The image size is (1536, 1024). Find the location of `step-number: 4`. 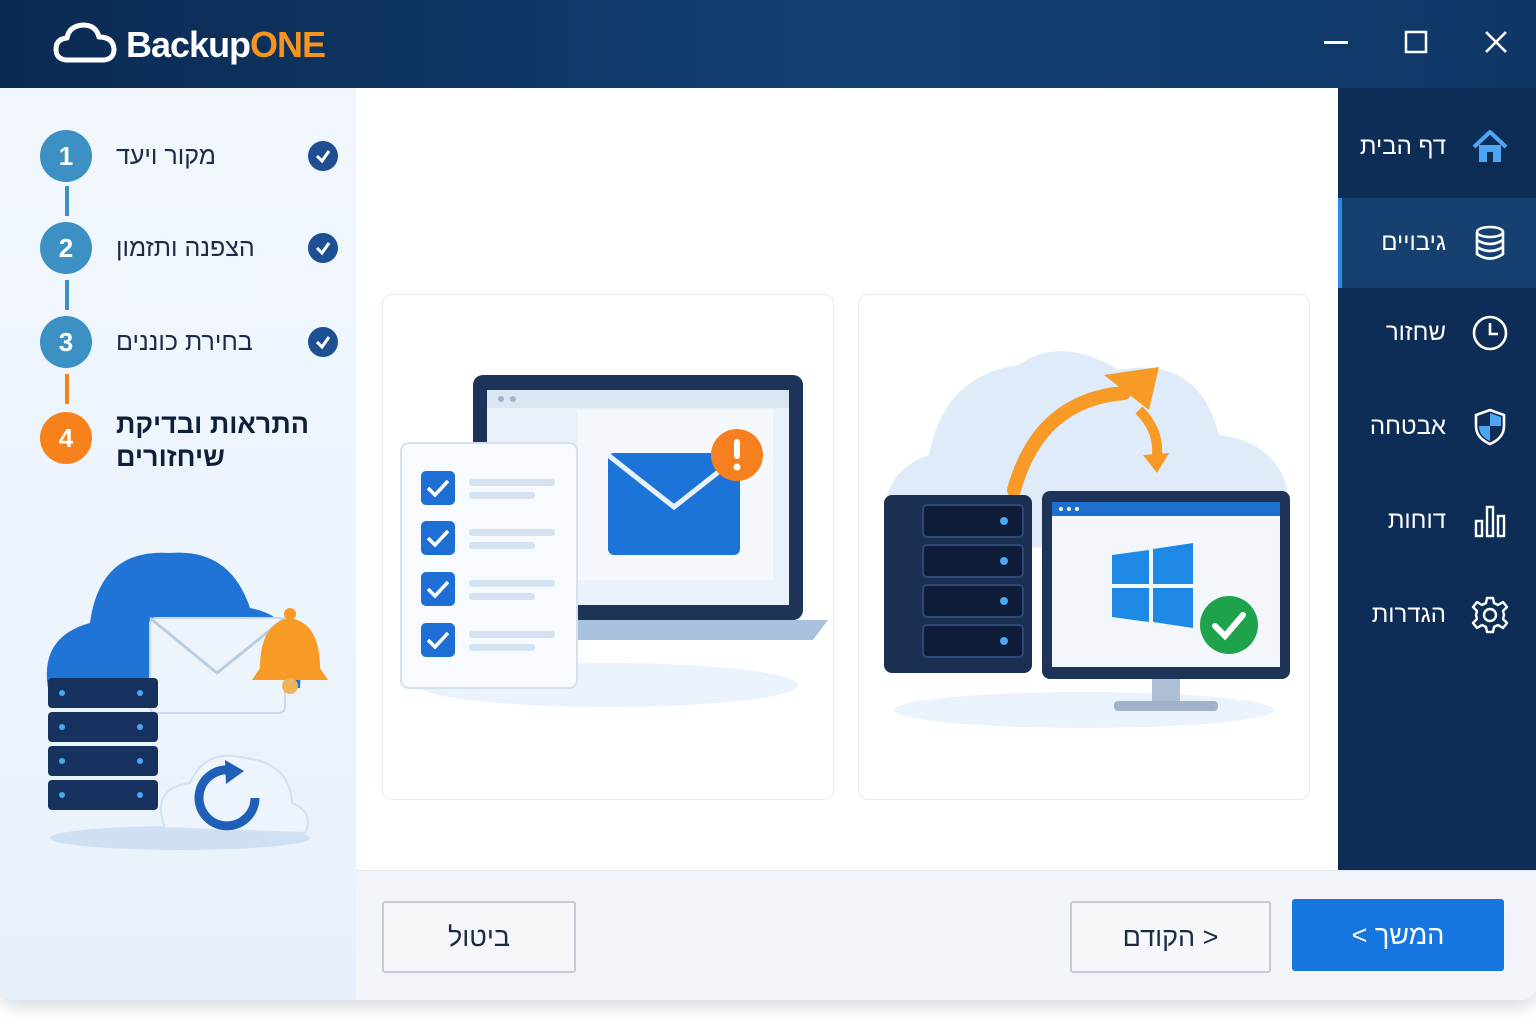

step-number: 4 is located at coordinates (66, 438).